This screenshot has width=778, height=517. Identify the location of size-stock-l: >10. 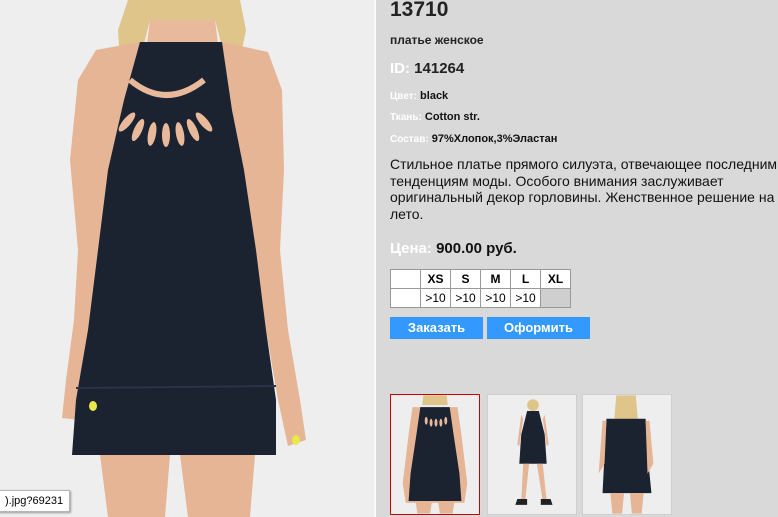
(525, 298).